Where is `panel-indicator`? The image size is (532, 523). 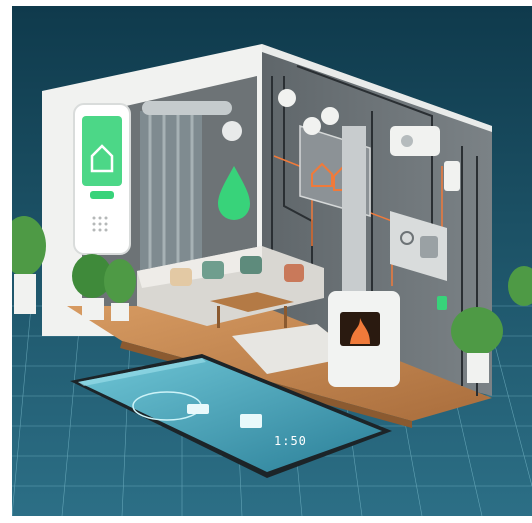
panel-indicator is located at coordinates (102, 195).